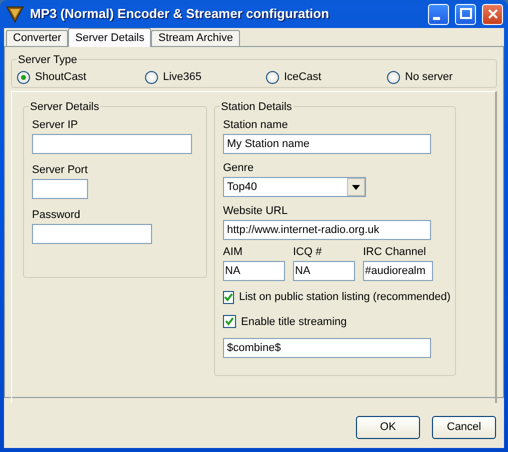 The image size is (508, 452). Describe the element at coordinates (57, 215) in the screenshot. I see `field-label: Password` at that location.